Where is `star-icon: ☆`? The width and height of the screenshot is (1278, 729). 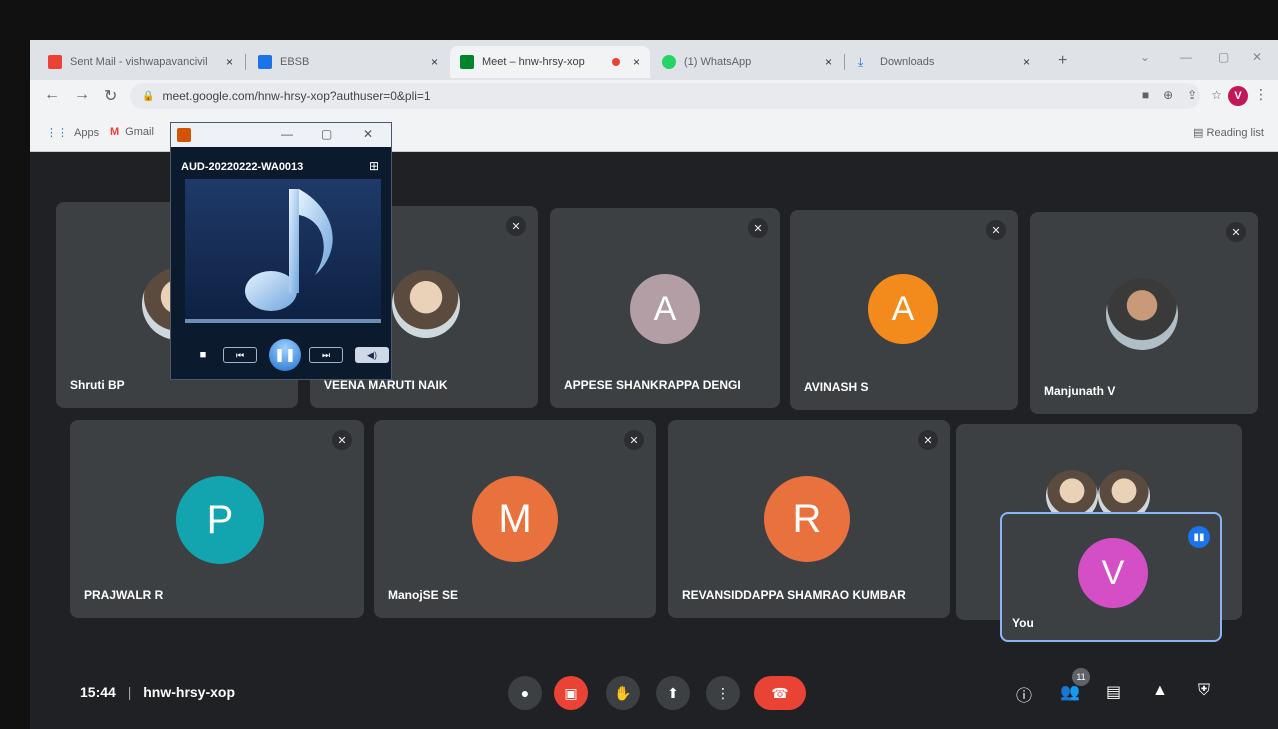 star-icon: ☆ is located at coordinates (1216, 95).